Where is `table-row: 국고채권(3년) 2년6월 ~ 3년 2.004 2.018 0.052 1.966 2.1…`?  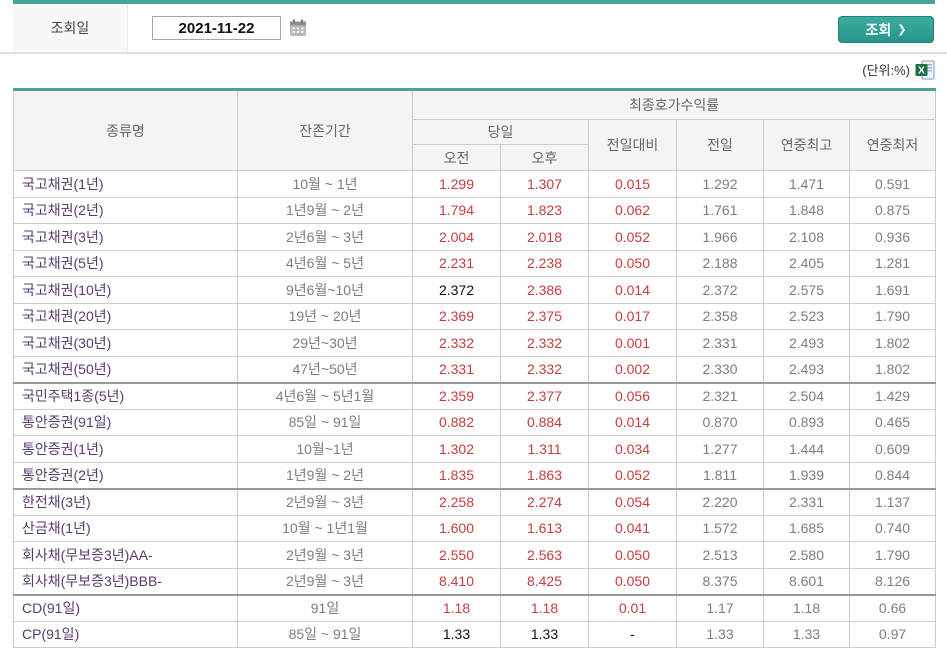 table-row: 국고채권(3년) 2년6월 ~ 3년 2.004 2.018 0.052 1.966 2.1… is located at coordinates (475, 237).